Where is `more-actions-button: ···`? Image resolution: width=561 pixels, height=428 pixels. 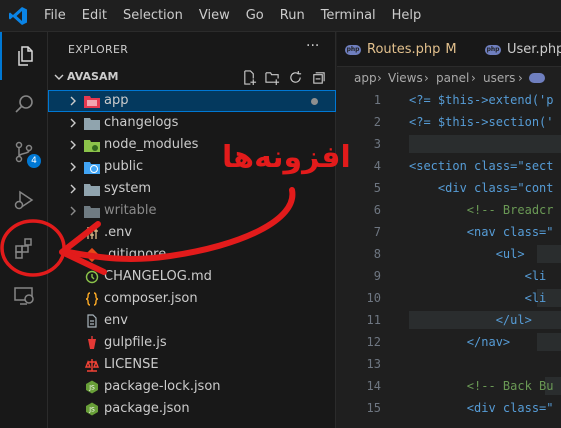
more-actions-button: ··· is located at coordinates (312, 46).